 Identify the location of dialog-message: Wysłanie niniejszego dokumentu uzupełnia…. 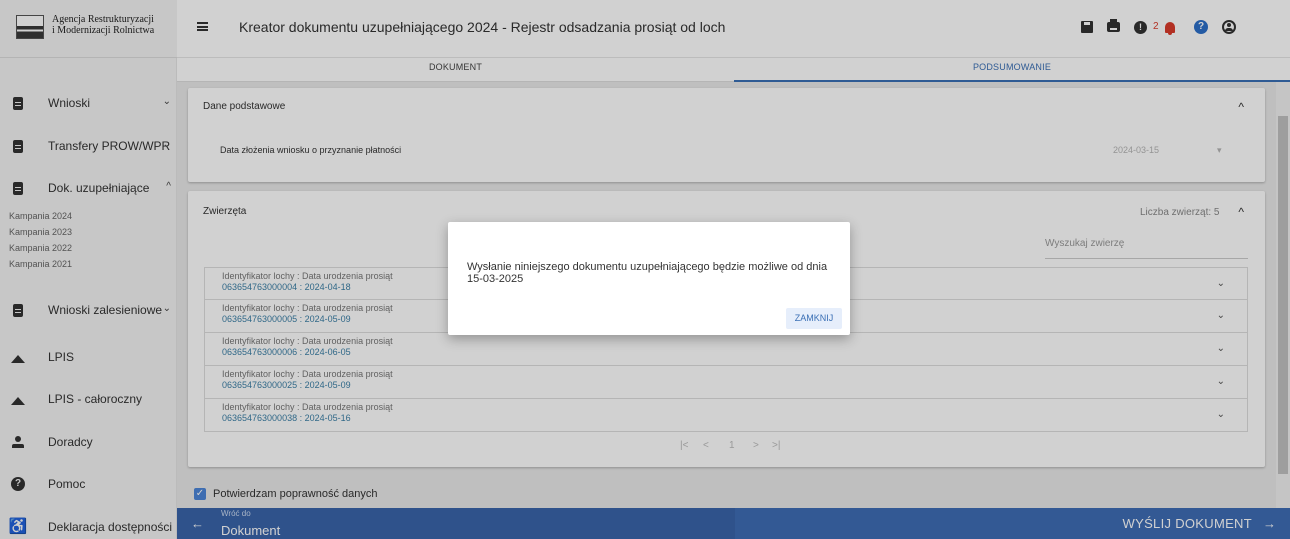
(647, 273).